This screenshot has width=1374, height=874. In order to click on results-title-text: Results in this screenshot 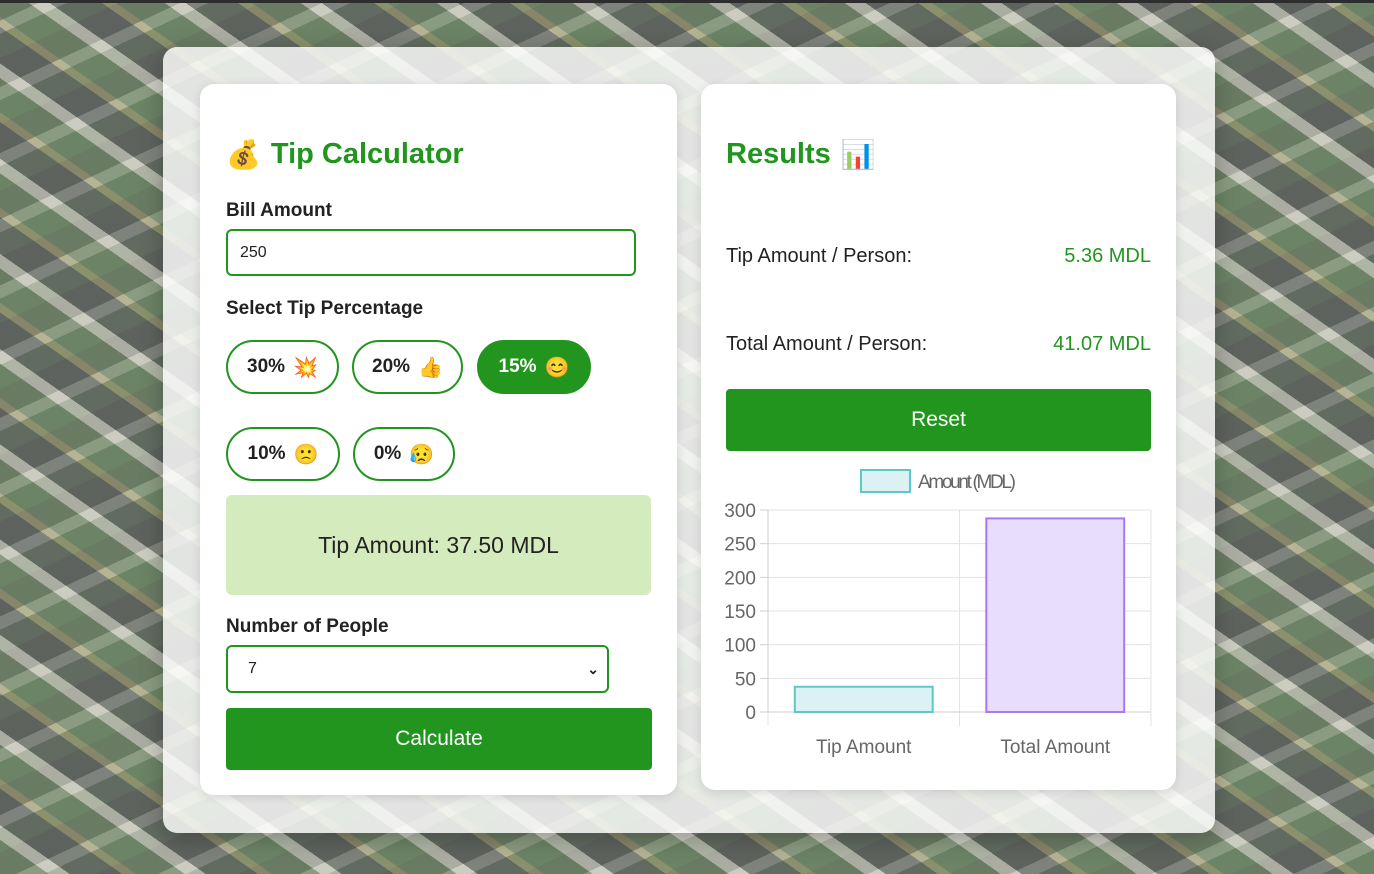, I will do `click(778, 154)`.